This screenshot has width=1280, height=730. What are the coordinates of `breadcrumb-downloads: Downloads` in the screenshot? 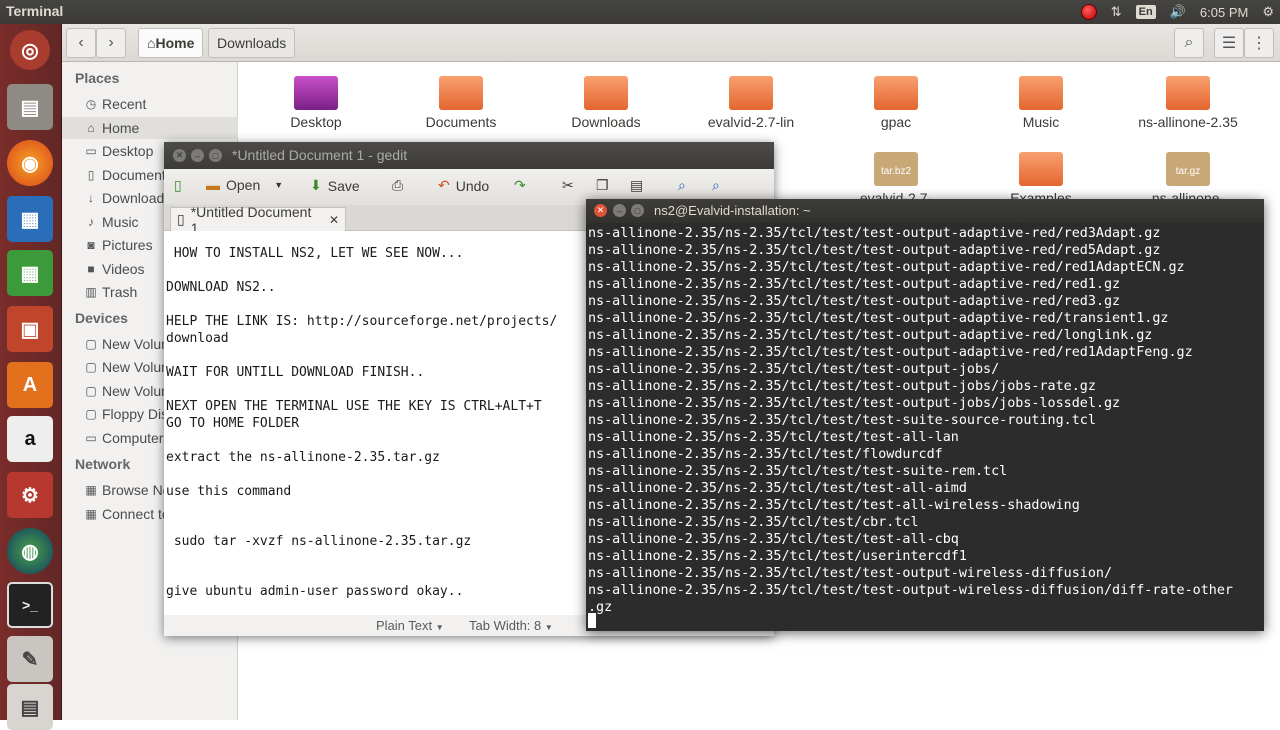 It's located at (252, 43).